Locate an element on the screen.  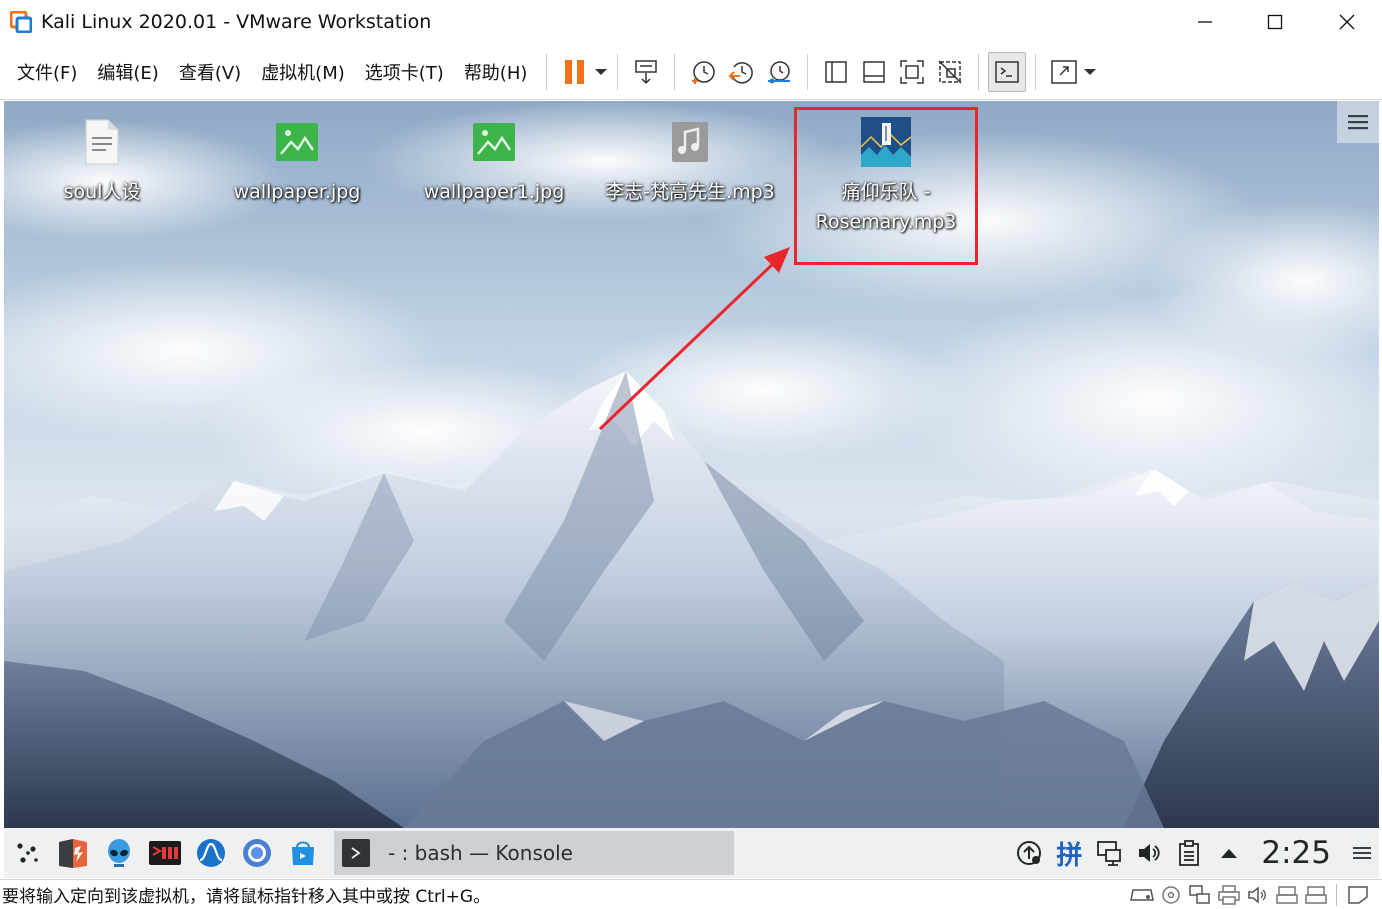
pause-icon is located at coordinates (575, 71).